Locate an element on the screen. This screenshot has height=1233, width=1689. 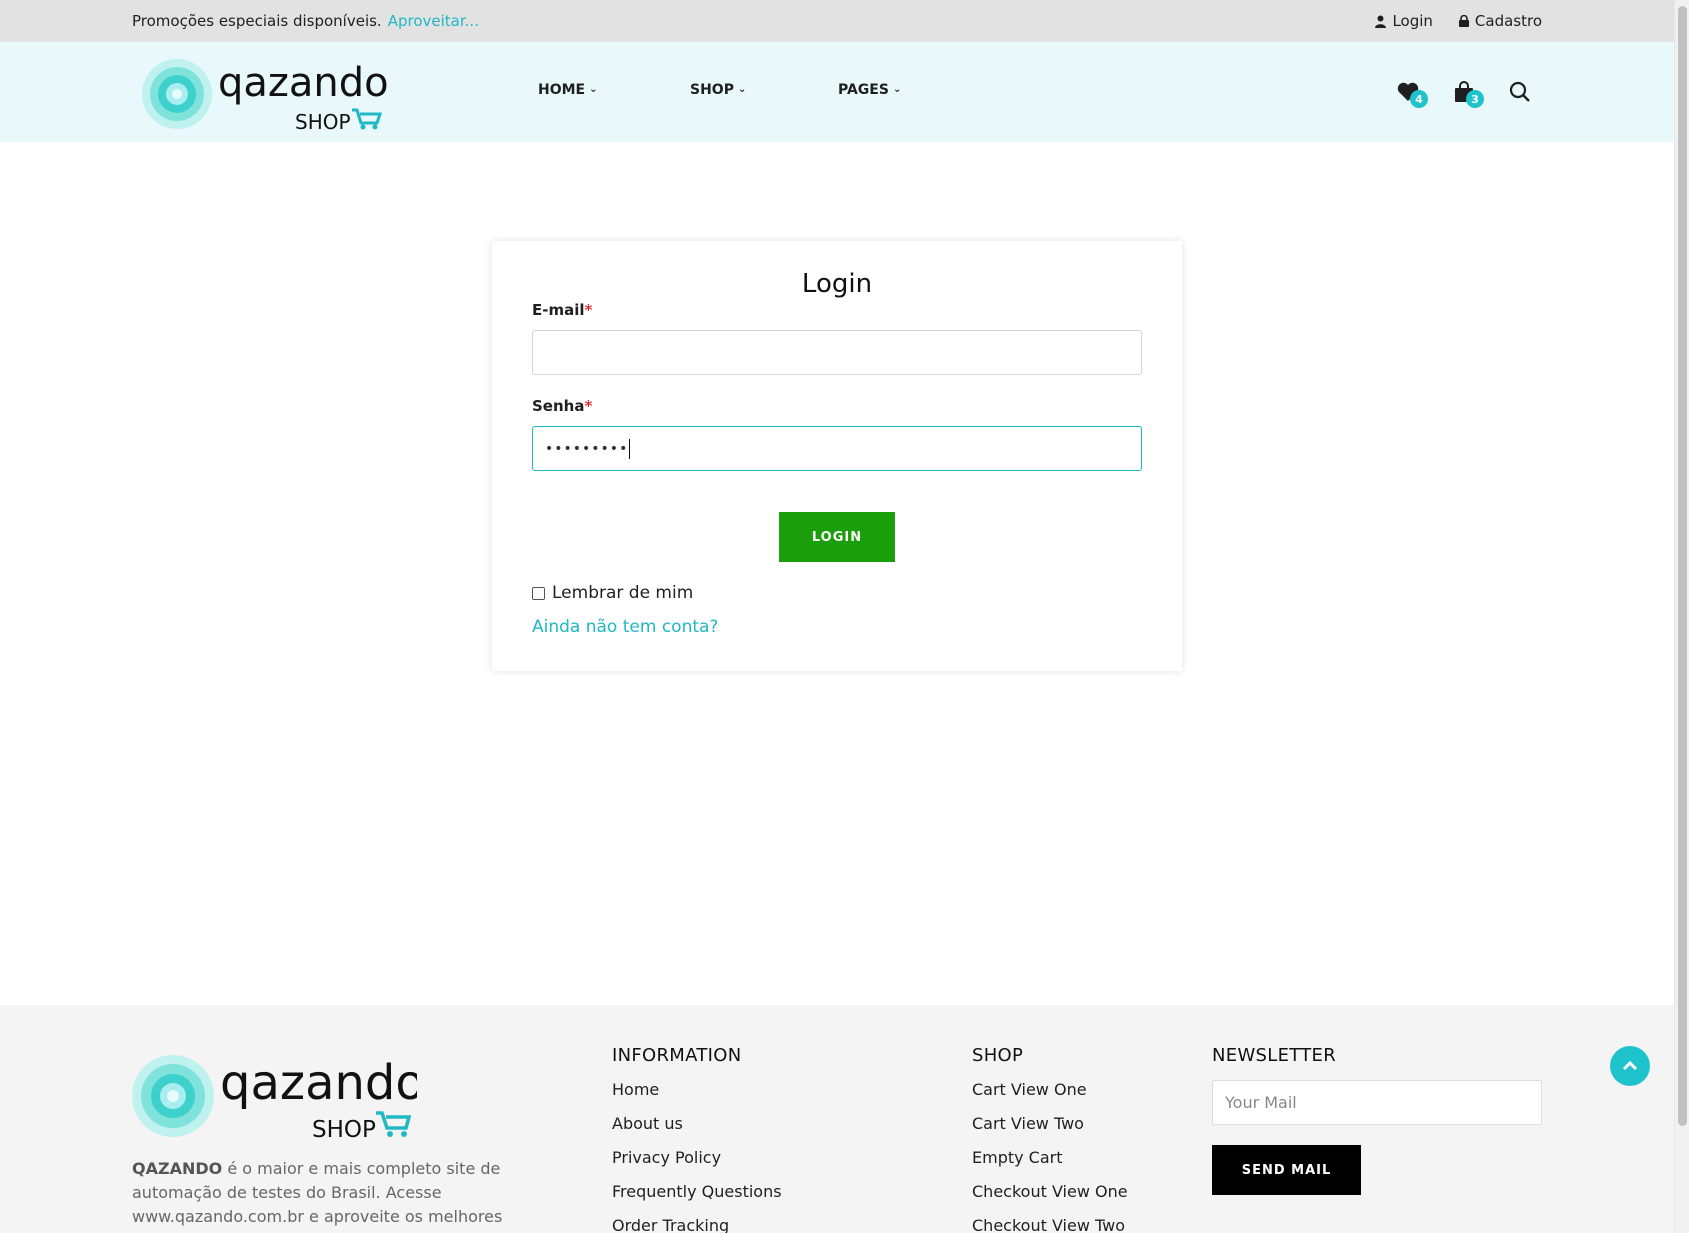
footer-logo: qazando SHOP is located at coordinates (274, 1096).